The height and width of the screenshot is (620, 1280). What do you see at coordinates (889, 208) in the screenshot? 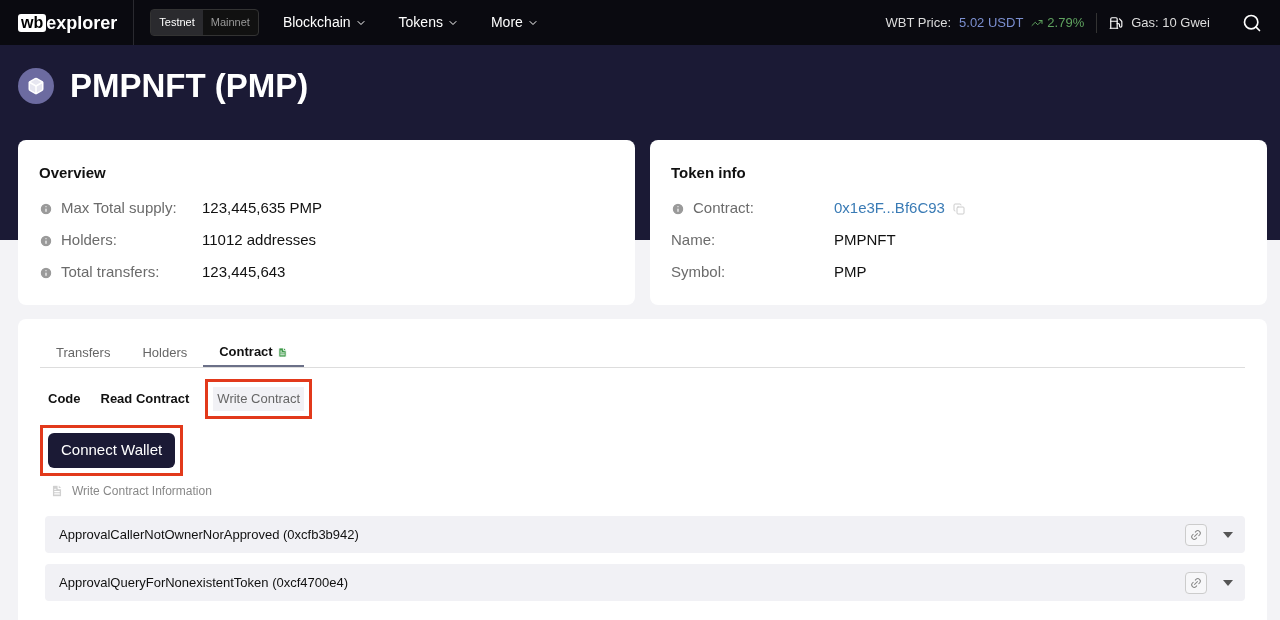
I see `contract-link: 0x1e3F...Bf6C93` at bounding box center [889, 208].